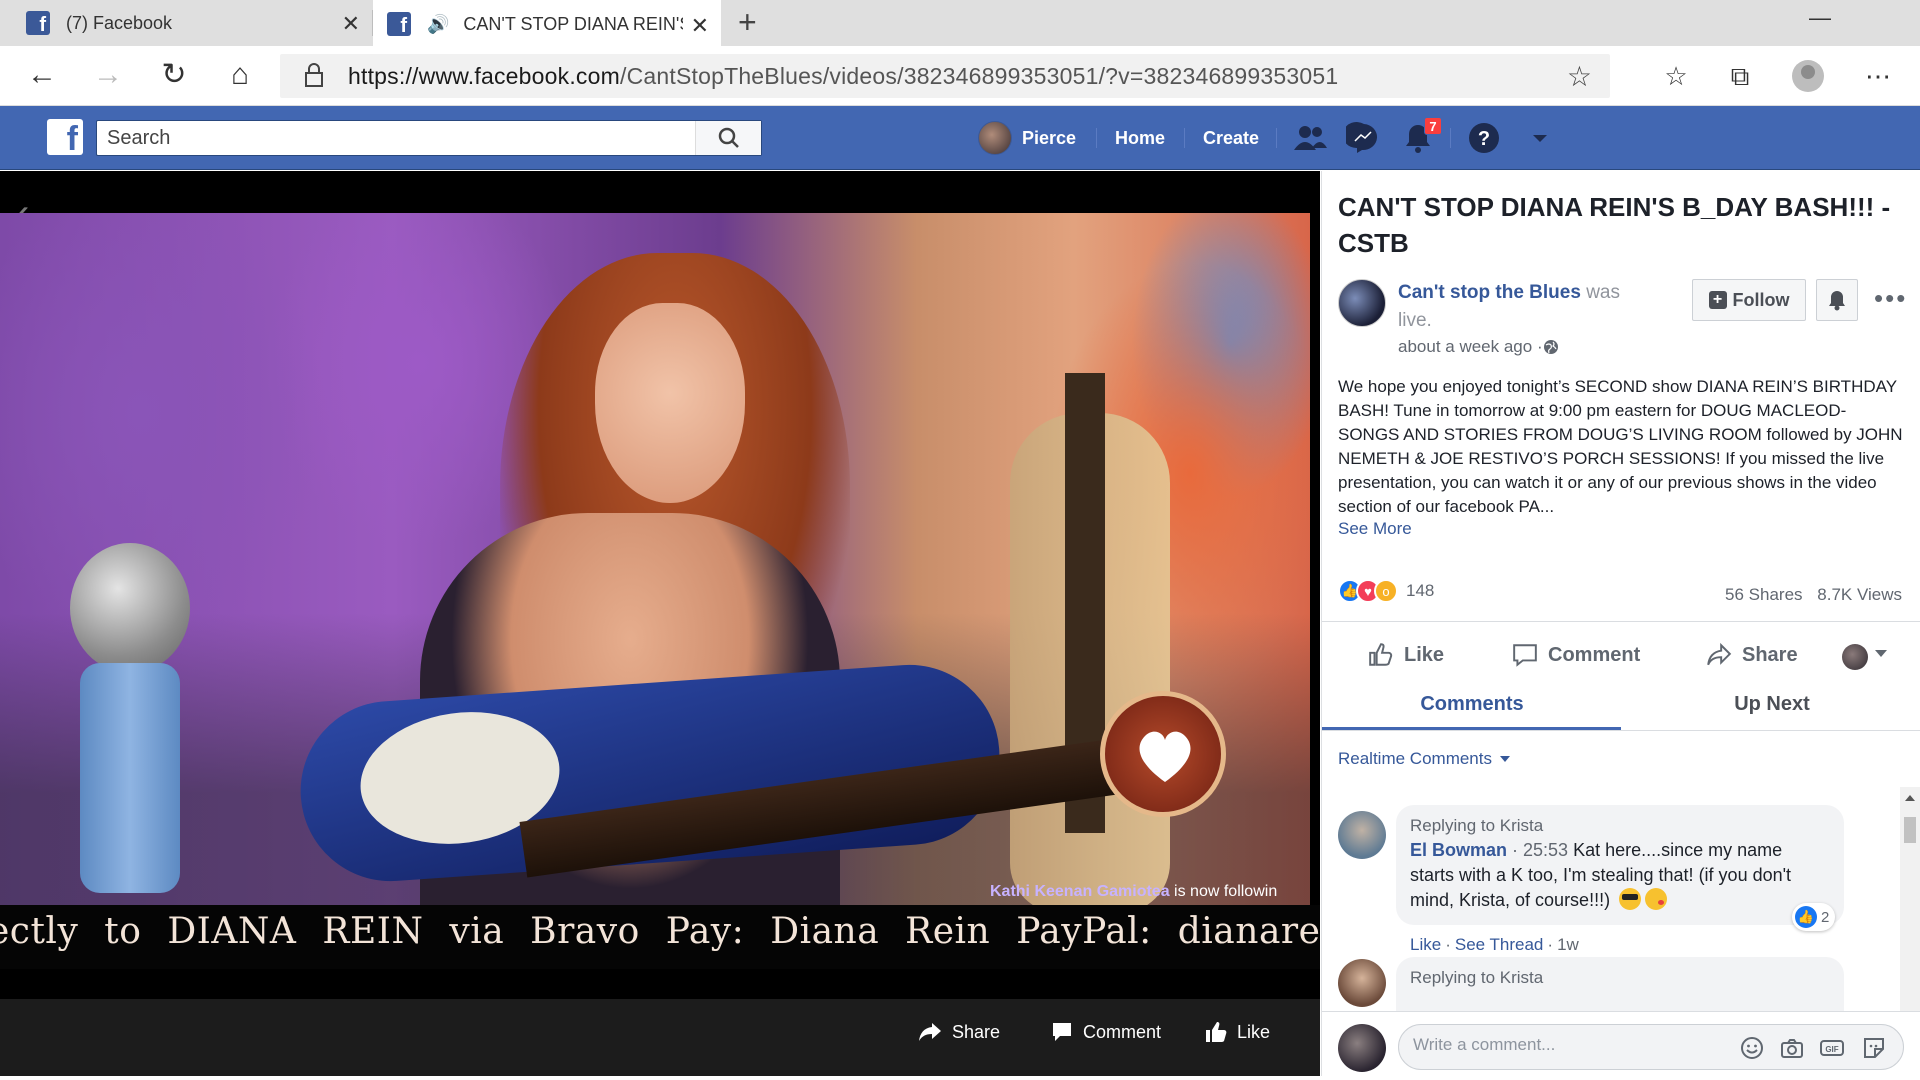 This screenshot has width=1920, height=1080. I want to click on comment-like-link: Like, so click(1425, 944).